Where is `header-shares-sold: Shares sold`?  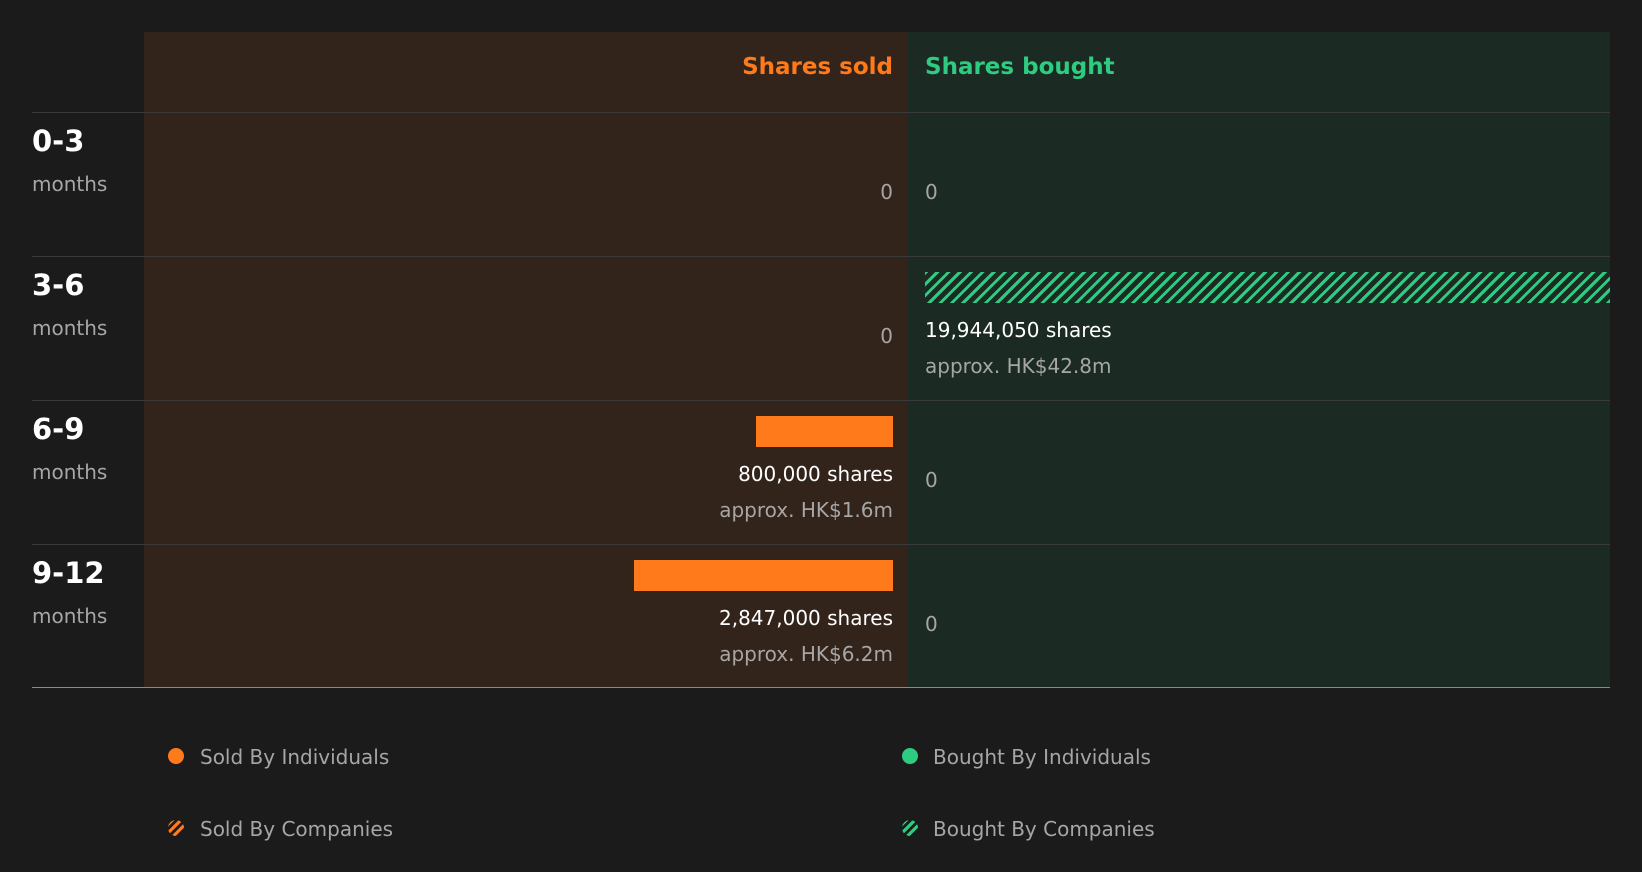
header-shares-sold: Shares sold is located at coordinates (817, 67).